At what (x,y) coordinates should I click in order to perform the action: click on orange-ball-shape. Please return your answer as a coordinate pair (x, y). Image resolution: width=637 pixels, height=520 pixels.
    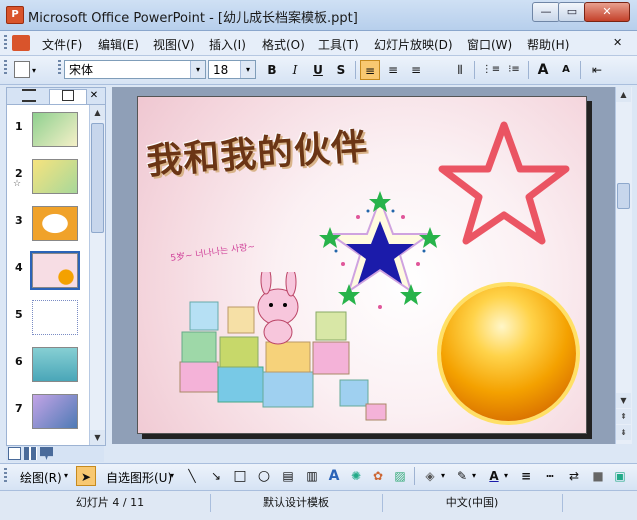
    Looking at the image, I should click on (508, 353).